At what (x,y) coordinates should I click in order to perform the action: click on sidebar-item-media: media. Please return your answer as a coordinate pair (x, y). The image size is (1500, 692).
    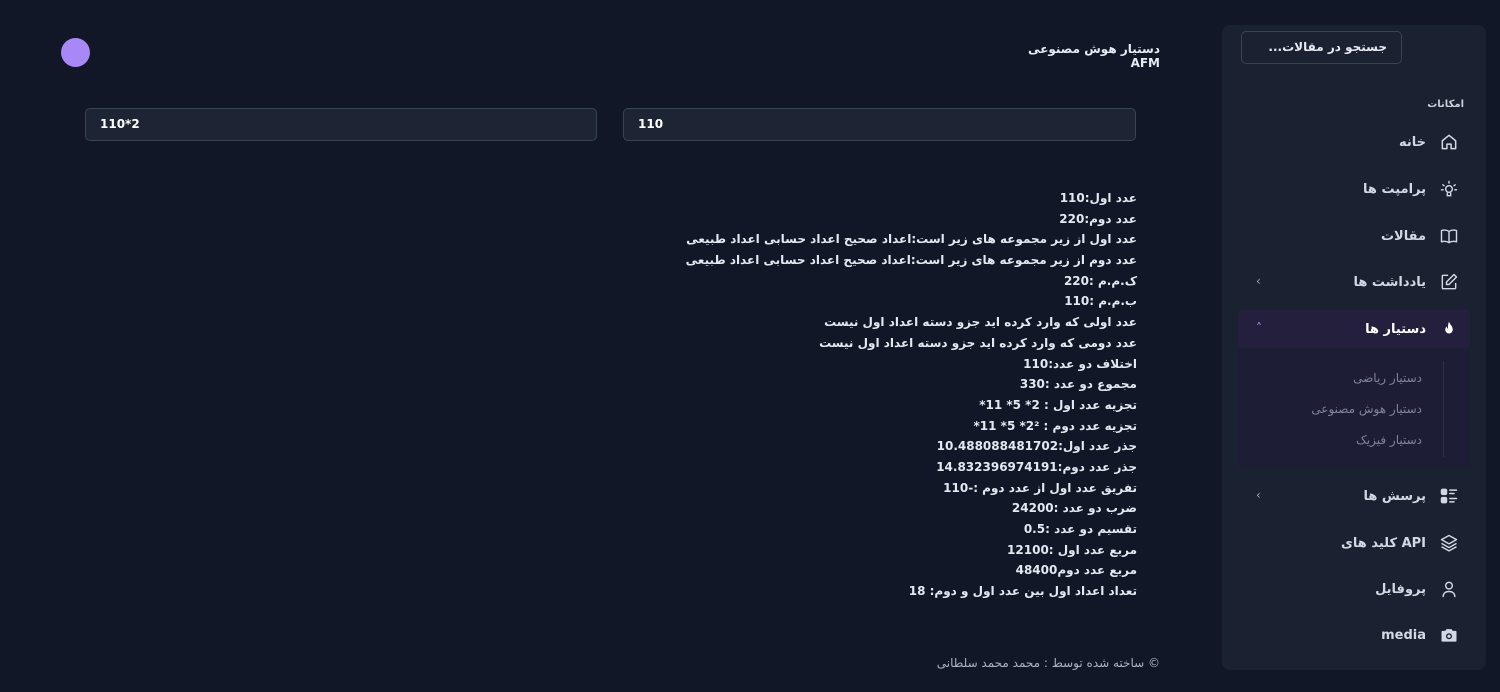
    Looking at the image, I should click on (1354, 635).